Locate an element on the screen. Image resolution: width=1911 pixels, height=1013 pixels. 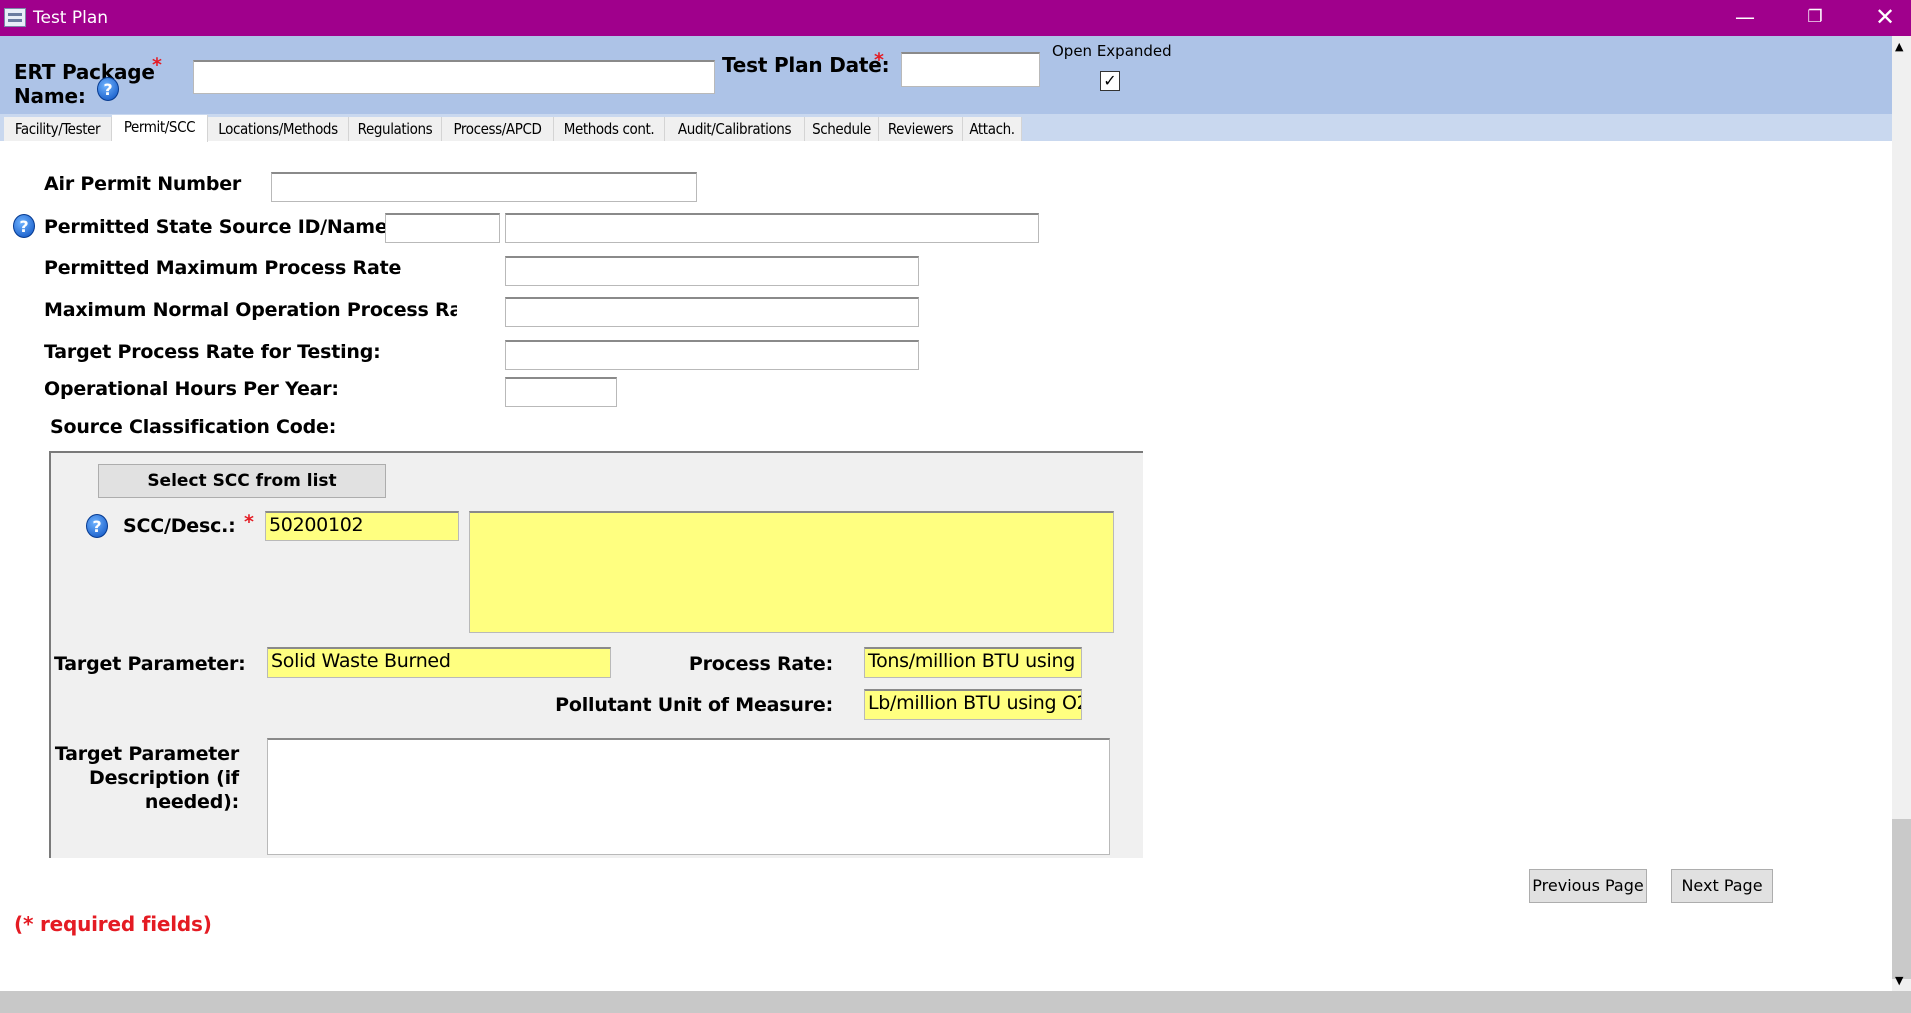
state-source-label: Permitted State Source ID/Name is located at coordinates (216, 227).